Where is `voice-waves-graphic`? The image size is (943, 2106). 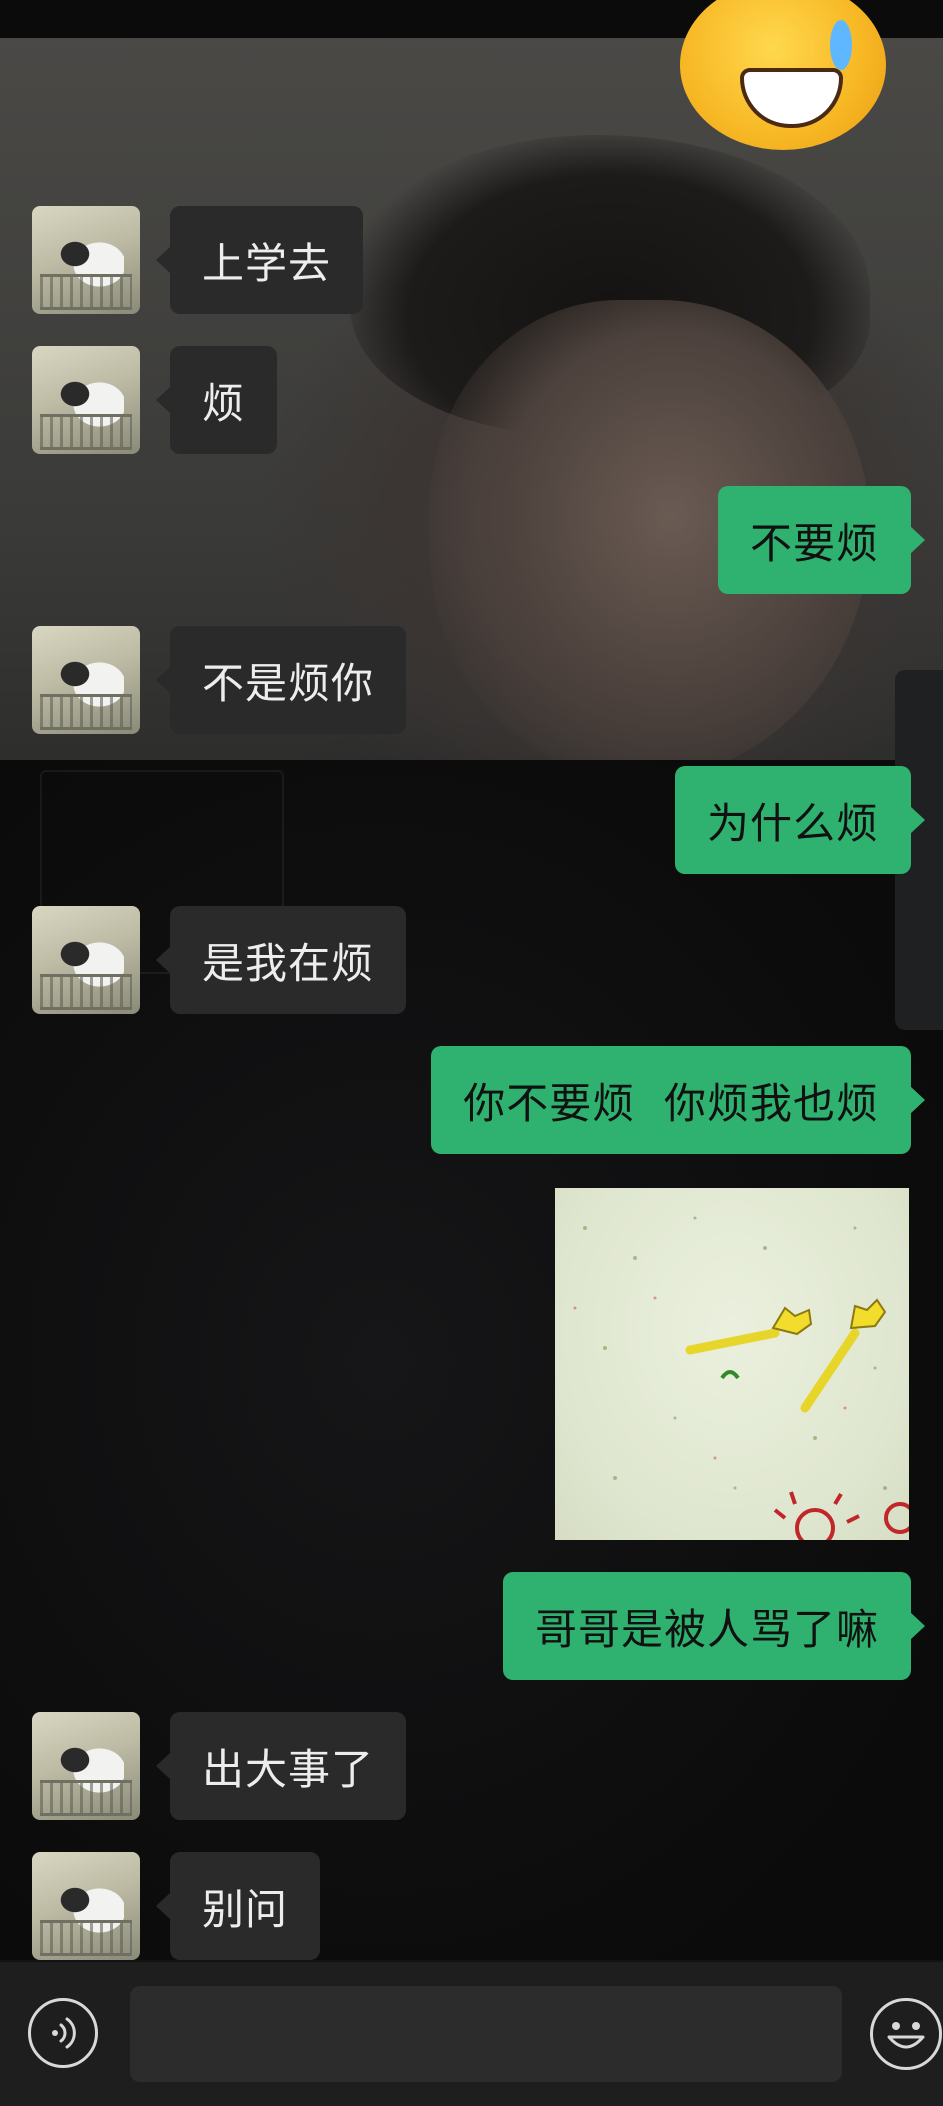
voice-waves-graphic is located at coordinates (64, 2033).